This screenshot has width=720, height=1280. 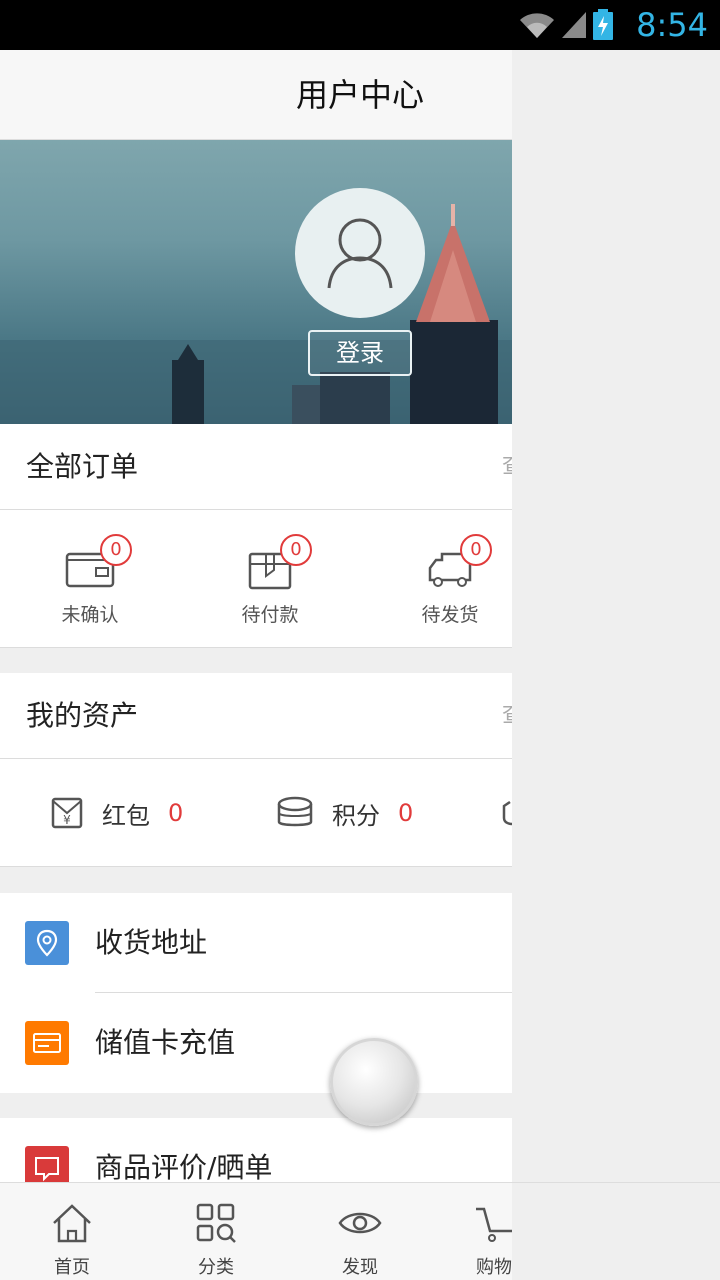 I want to click on eye-icon, so click(x=360, y=1223).